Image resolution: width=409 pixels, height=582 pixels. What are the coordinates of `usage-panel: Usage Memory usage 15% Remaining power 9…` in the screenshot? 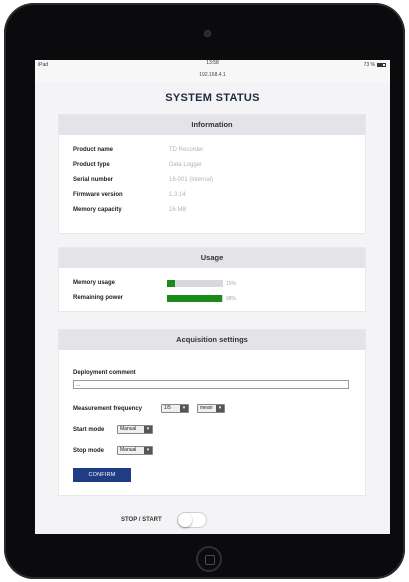 It's located at (212, 279).